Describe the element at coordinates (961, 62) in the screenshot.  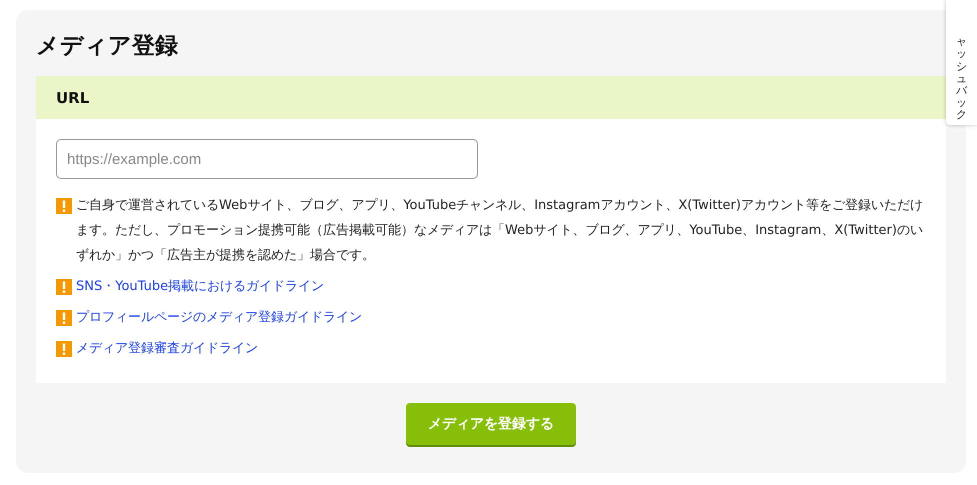
I see `side-tab: ャッシュバック` at that location.